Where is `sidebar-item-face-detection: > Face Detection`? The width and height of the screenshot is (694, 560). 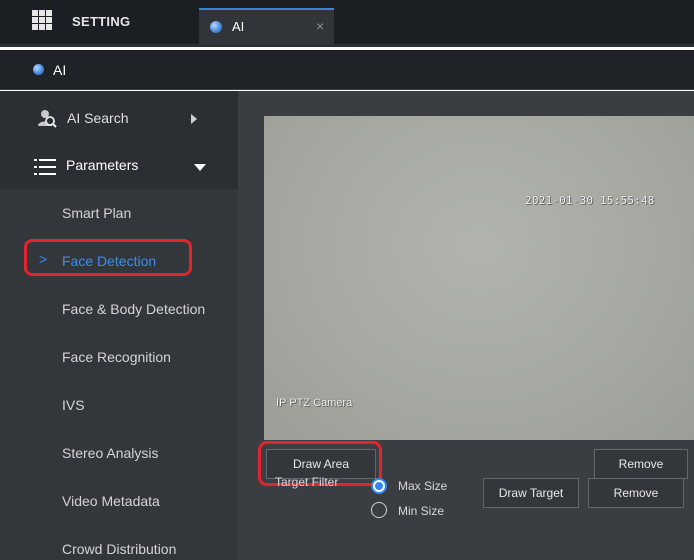
sidebar-item-face-detection: > Face Detection is located at coordinates (119, 261).